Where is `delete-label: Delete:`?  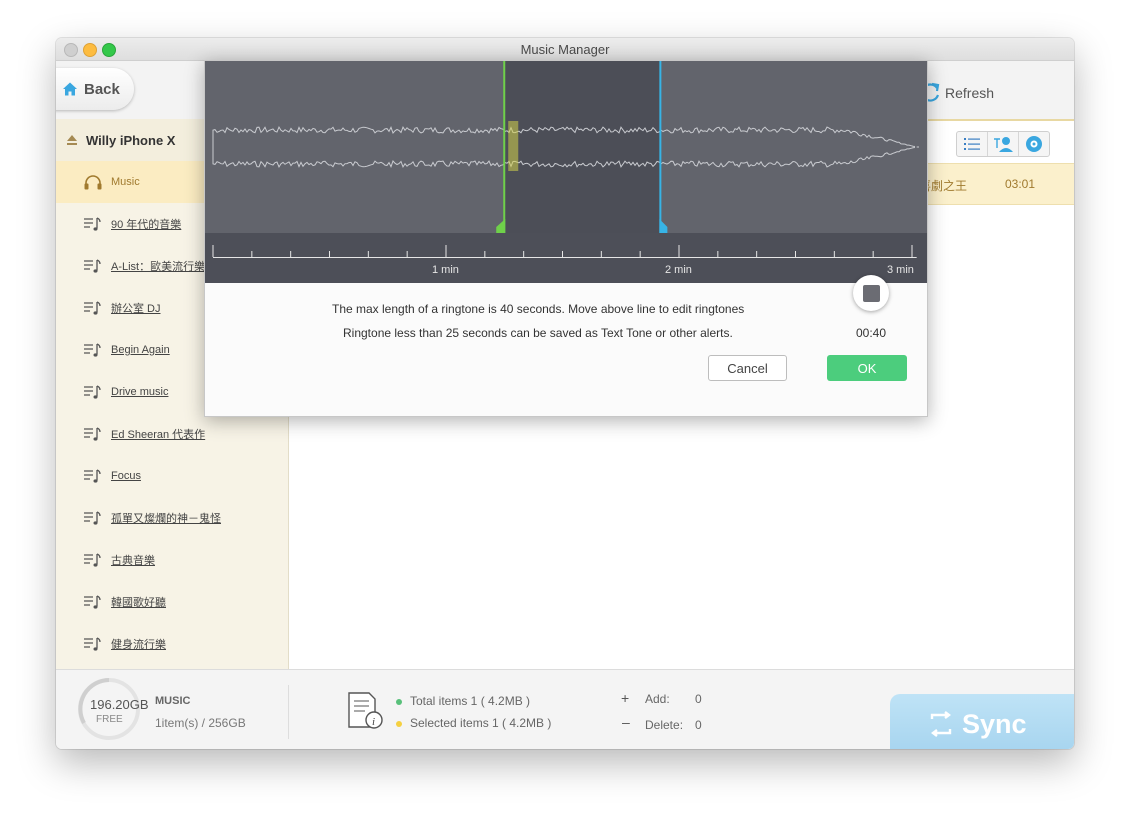
delete-label: Delete: is located at coordinates (664, 725).